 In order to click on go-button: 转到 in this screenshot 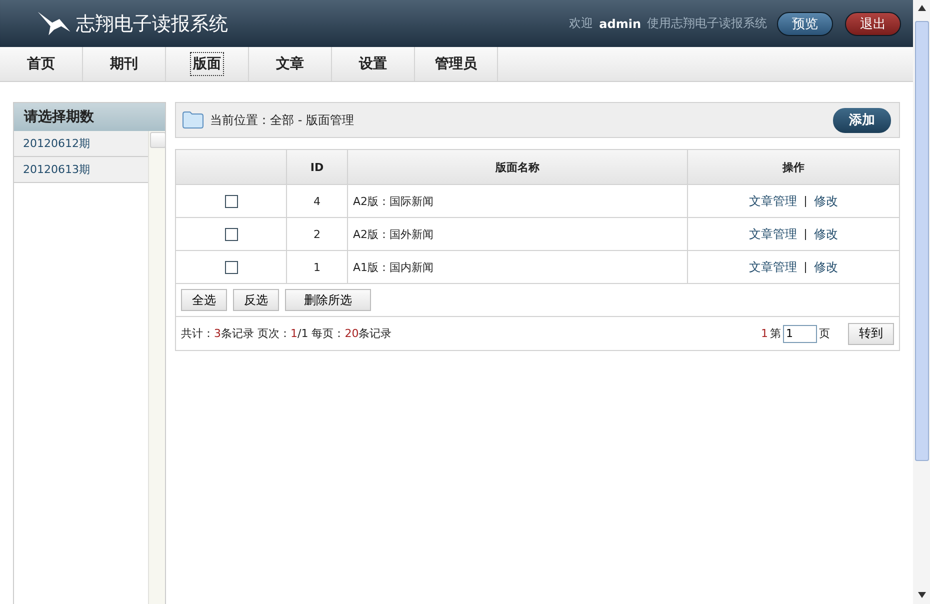, I will do `click(871, 333)`.